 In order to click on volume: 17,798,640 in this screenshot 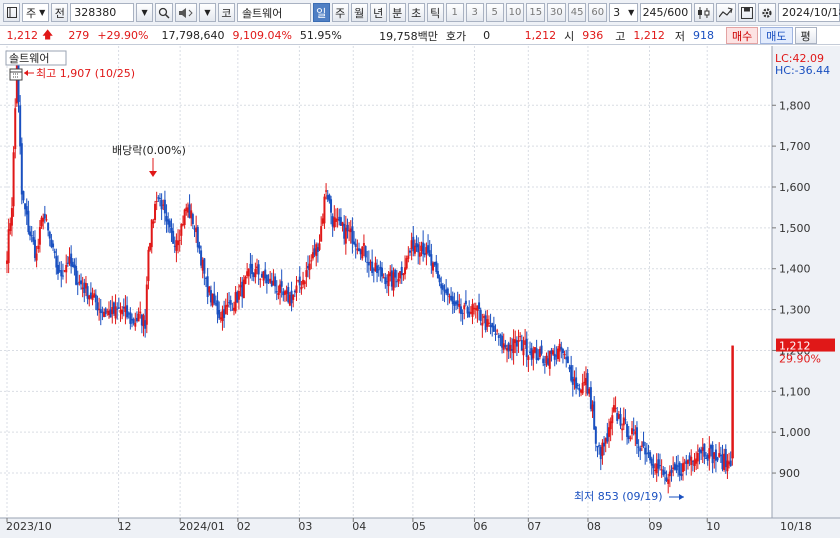, I will do `click(193, 35)`.